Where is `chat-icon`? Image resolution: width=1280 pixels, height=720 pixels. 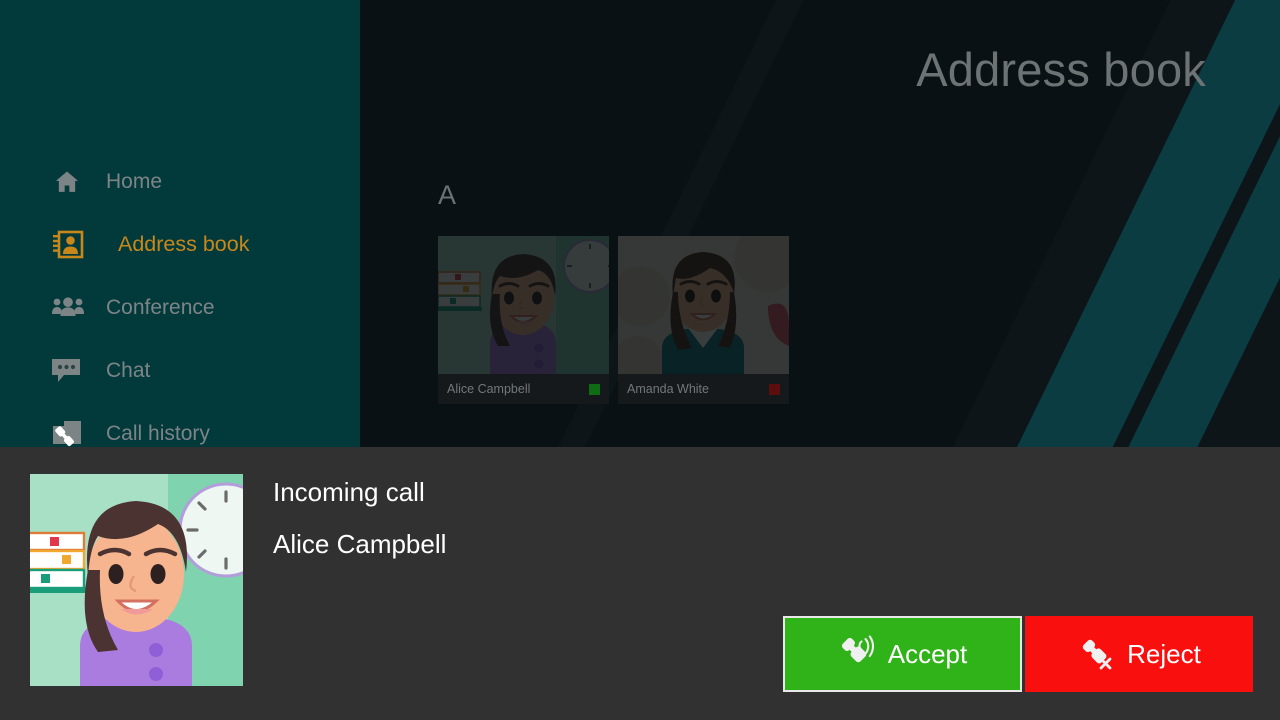
chat-icon is located at coordinates (71, 371).